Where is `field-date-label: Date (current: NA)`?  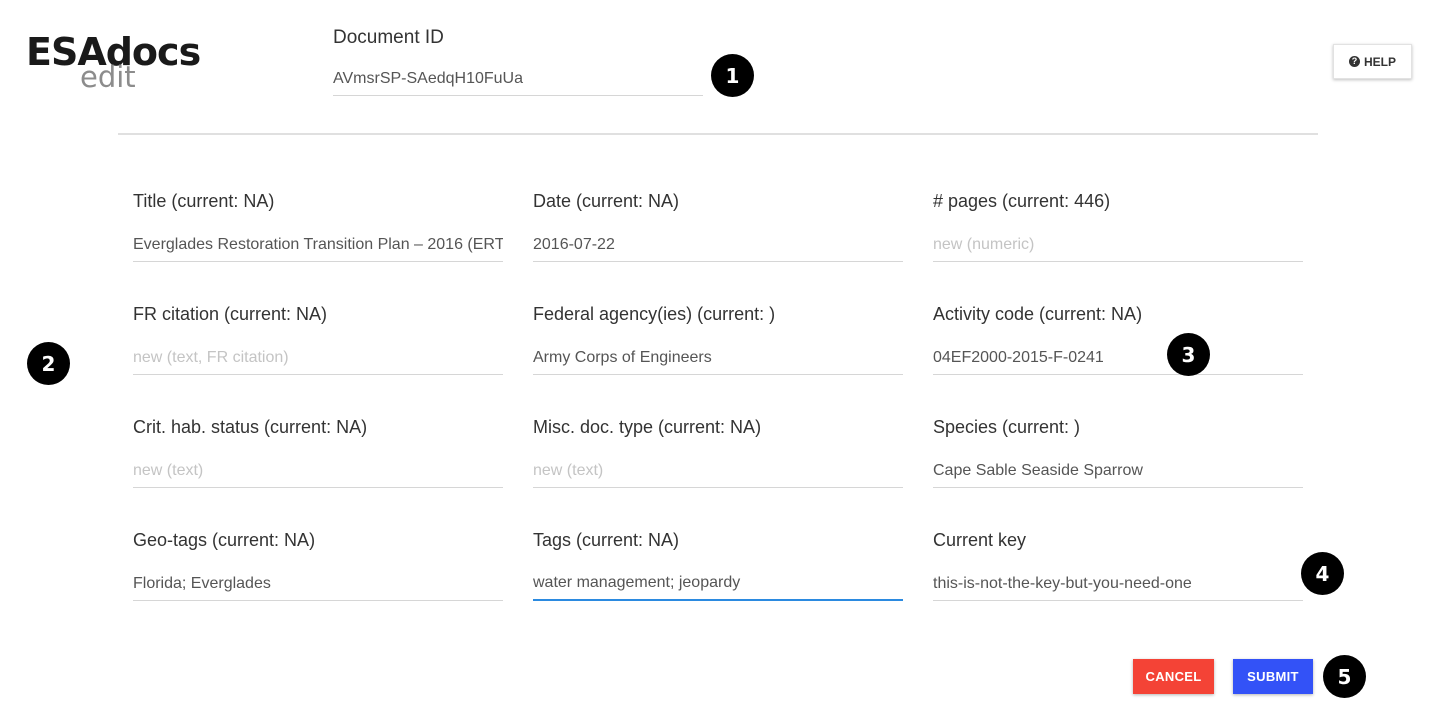 field-date-label: Date (current: NA) is located at coordinates (606, 201).